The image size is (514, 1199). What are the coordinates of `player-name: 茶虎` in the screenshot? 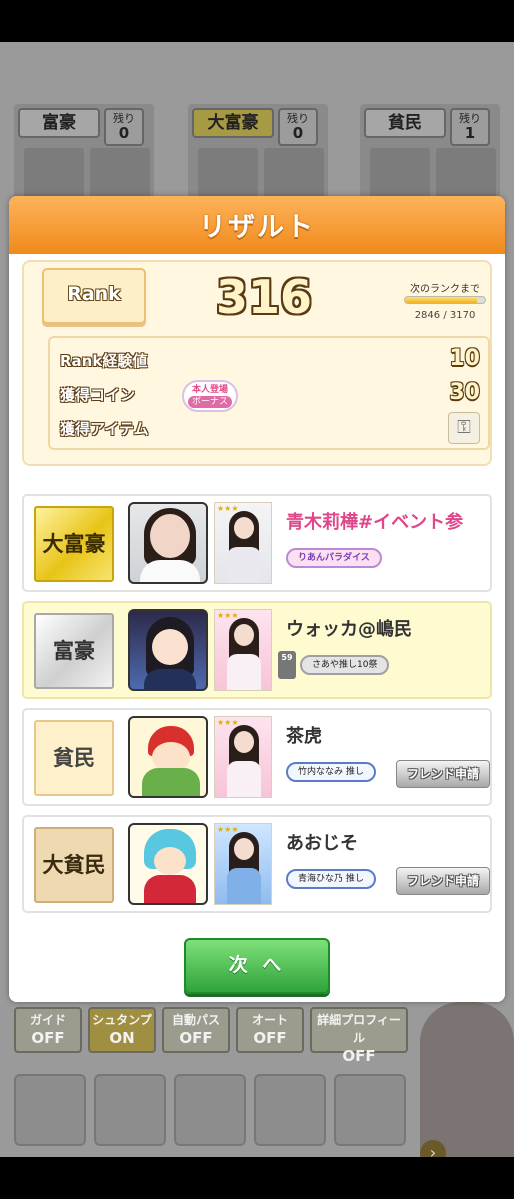 It's located at (304, 736).